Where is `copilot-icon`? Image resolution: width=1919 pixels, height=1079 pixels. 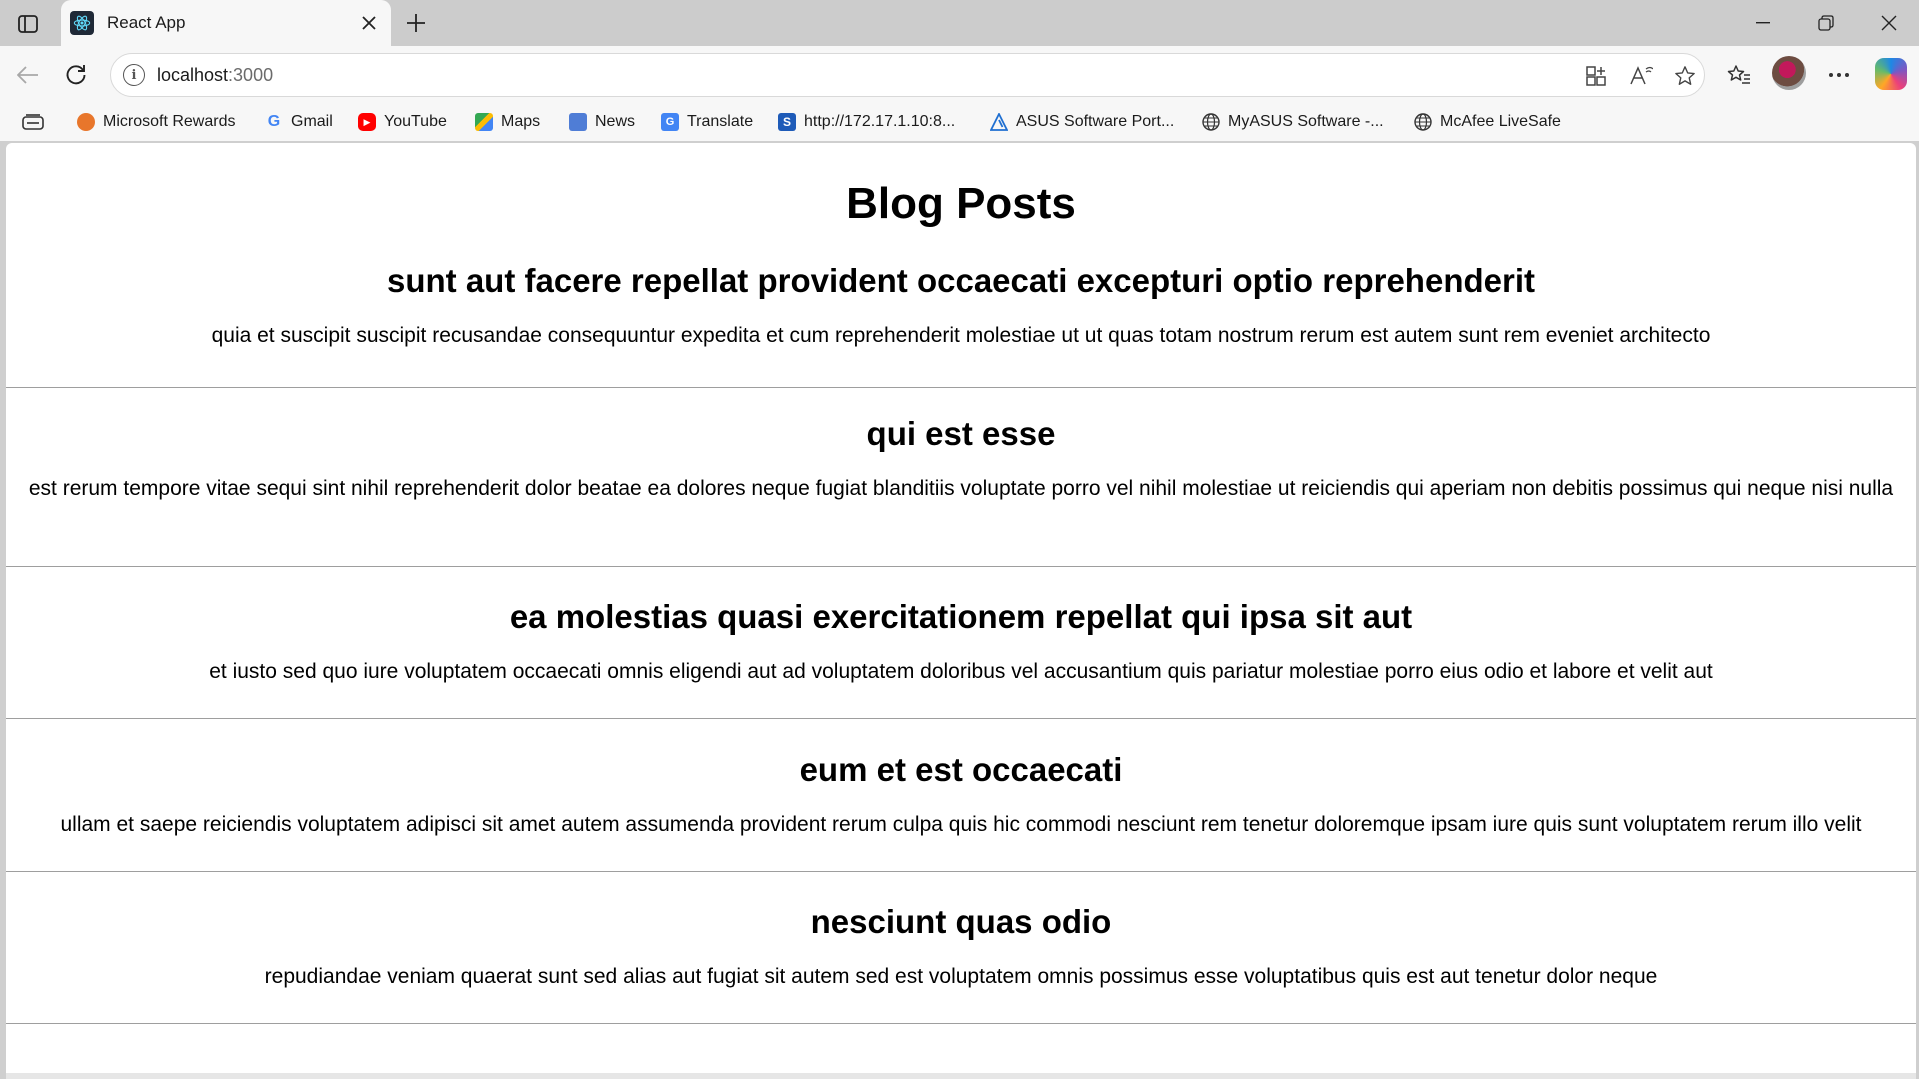 copilot-icon is located at coordinates (1891, 74).